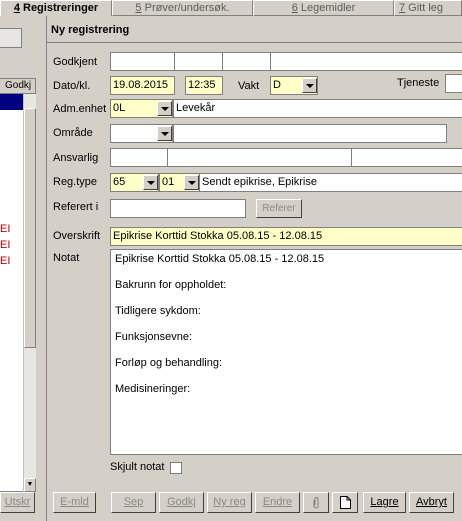 This screenshot has height=521, width=462. What do you see at coordinates (30, 485) in the screenshot?
I see `scroll-down-arrow-icon: ▼` at bounding box center [30, 485].